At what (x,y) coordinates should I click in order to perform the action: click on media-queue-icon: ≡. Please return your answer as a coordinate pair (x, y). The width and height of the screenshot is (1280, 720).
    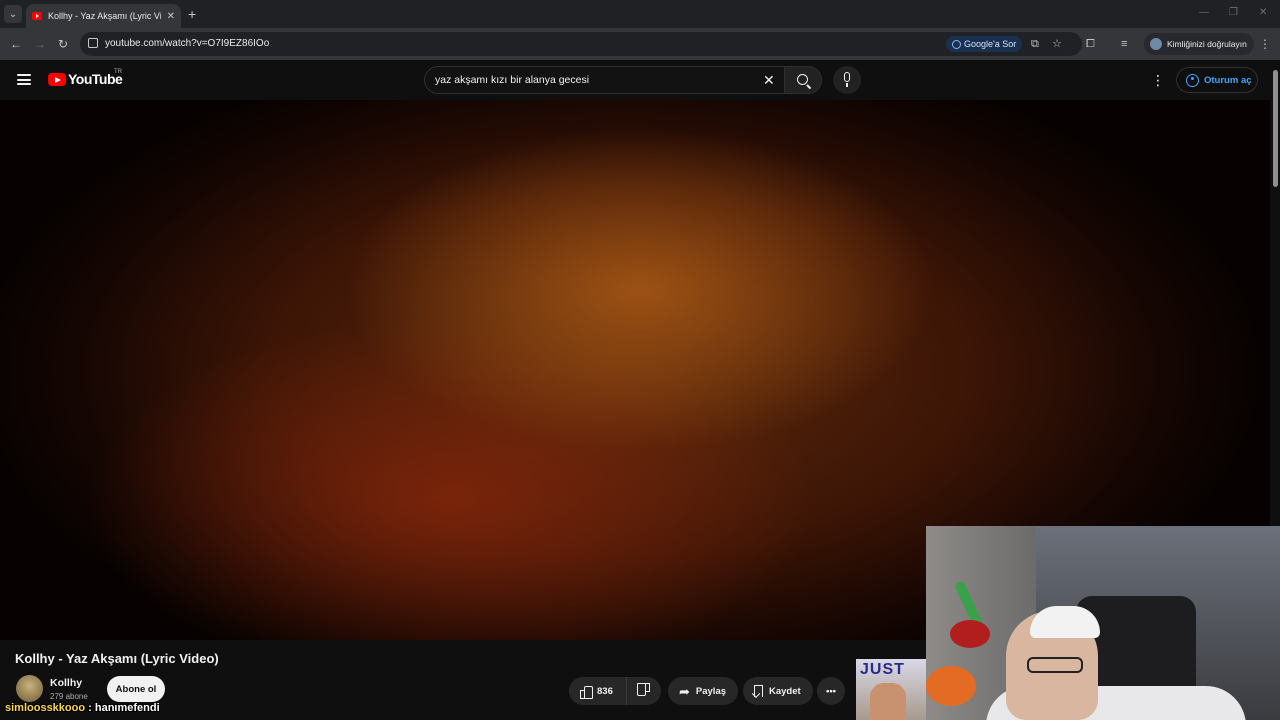
    Looking at the image, I should click on (1124, 44).